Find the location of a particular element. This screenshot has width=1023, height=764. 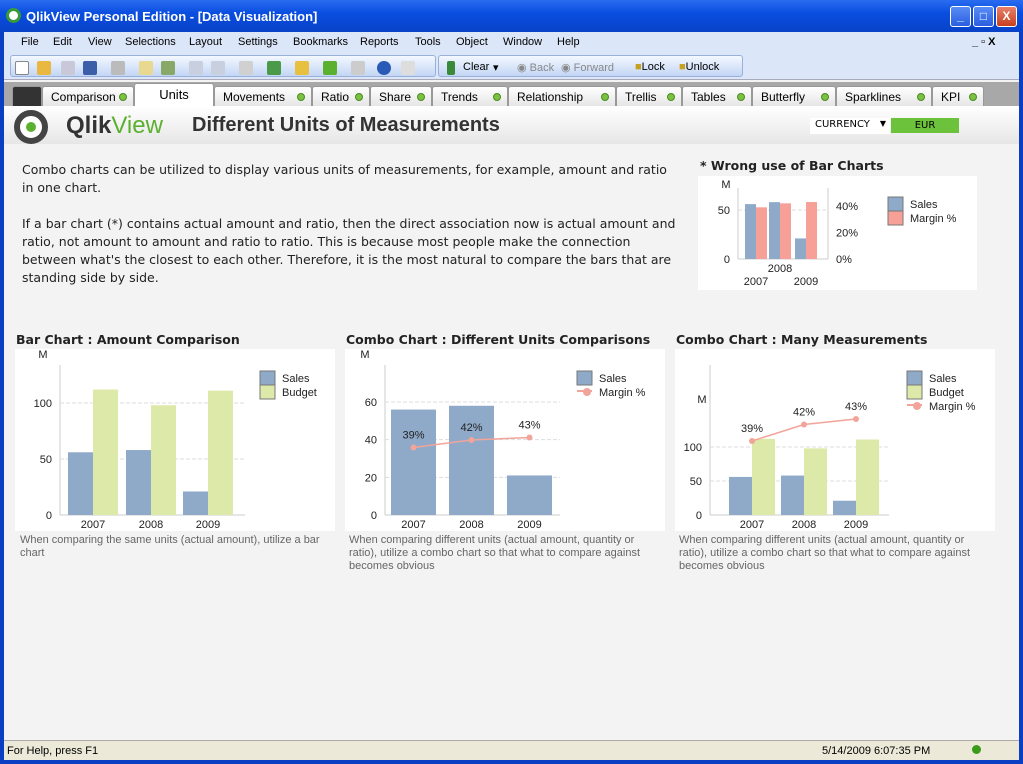

tab-trends: Trends is located at coordinates (470, 96).